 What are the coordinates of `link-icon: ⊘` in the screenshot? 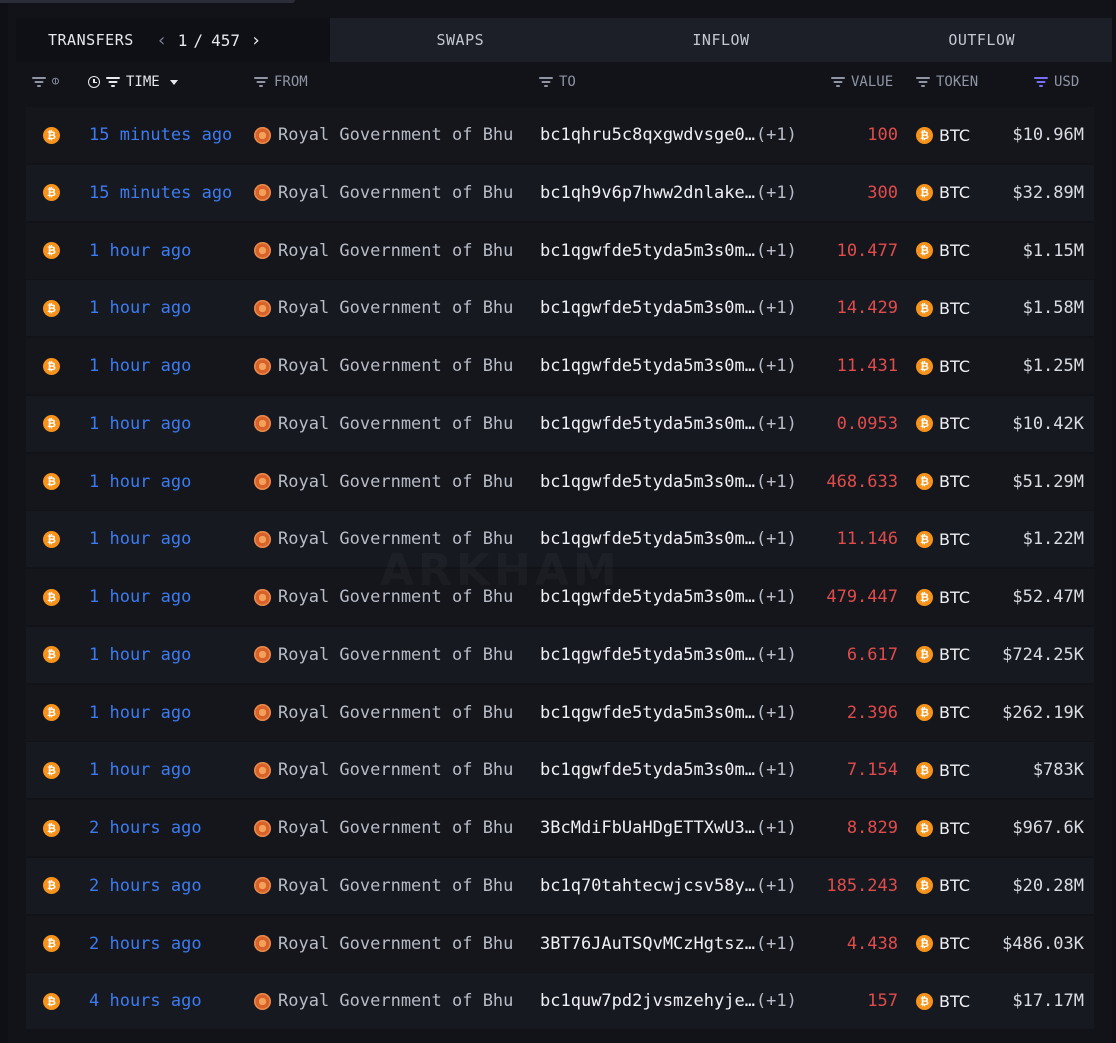 It's located at (56, 81).